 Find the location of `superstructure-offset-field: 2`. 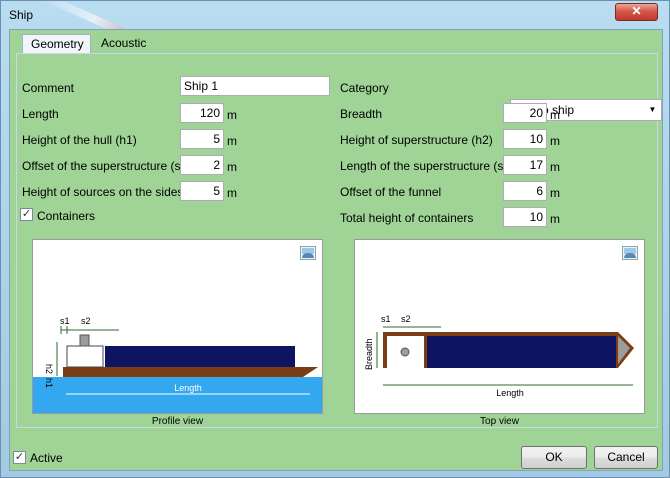

superstructure-offset-field: 2 is located at coordinates (202, 165).